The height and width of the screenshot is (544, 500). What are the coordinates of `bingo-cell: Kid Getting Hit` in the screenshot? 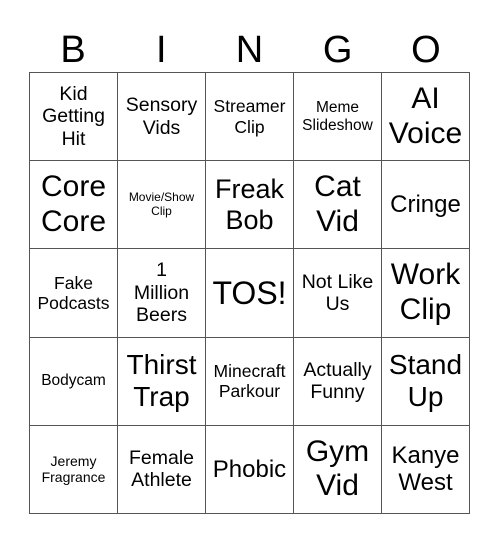 It's located at (74, 117).